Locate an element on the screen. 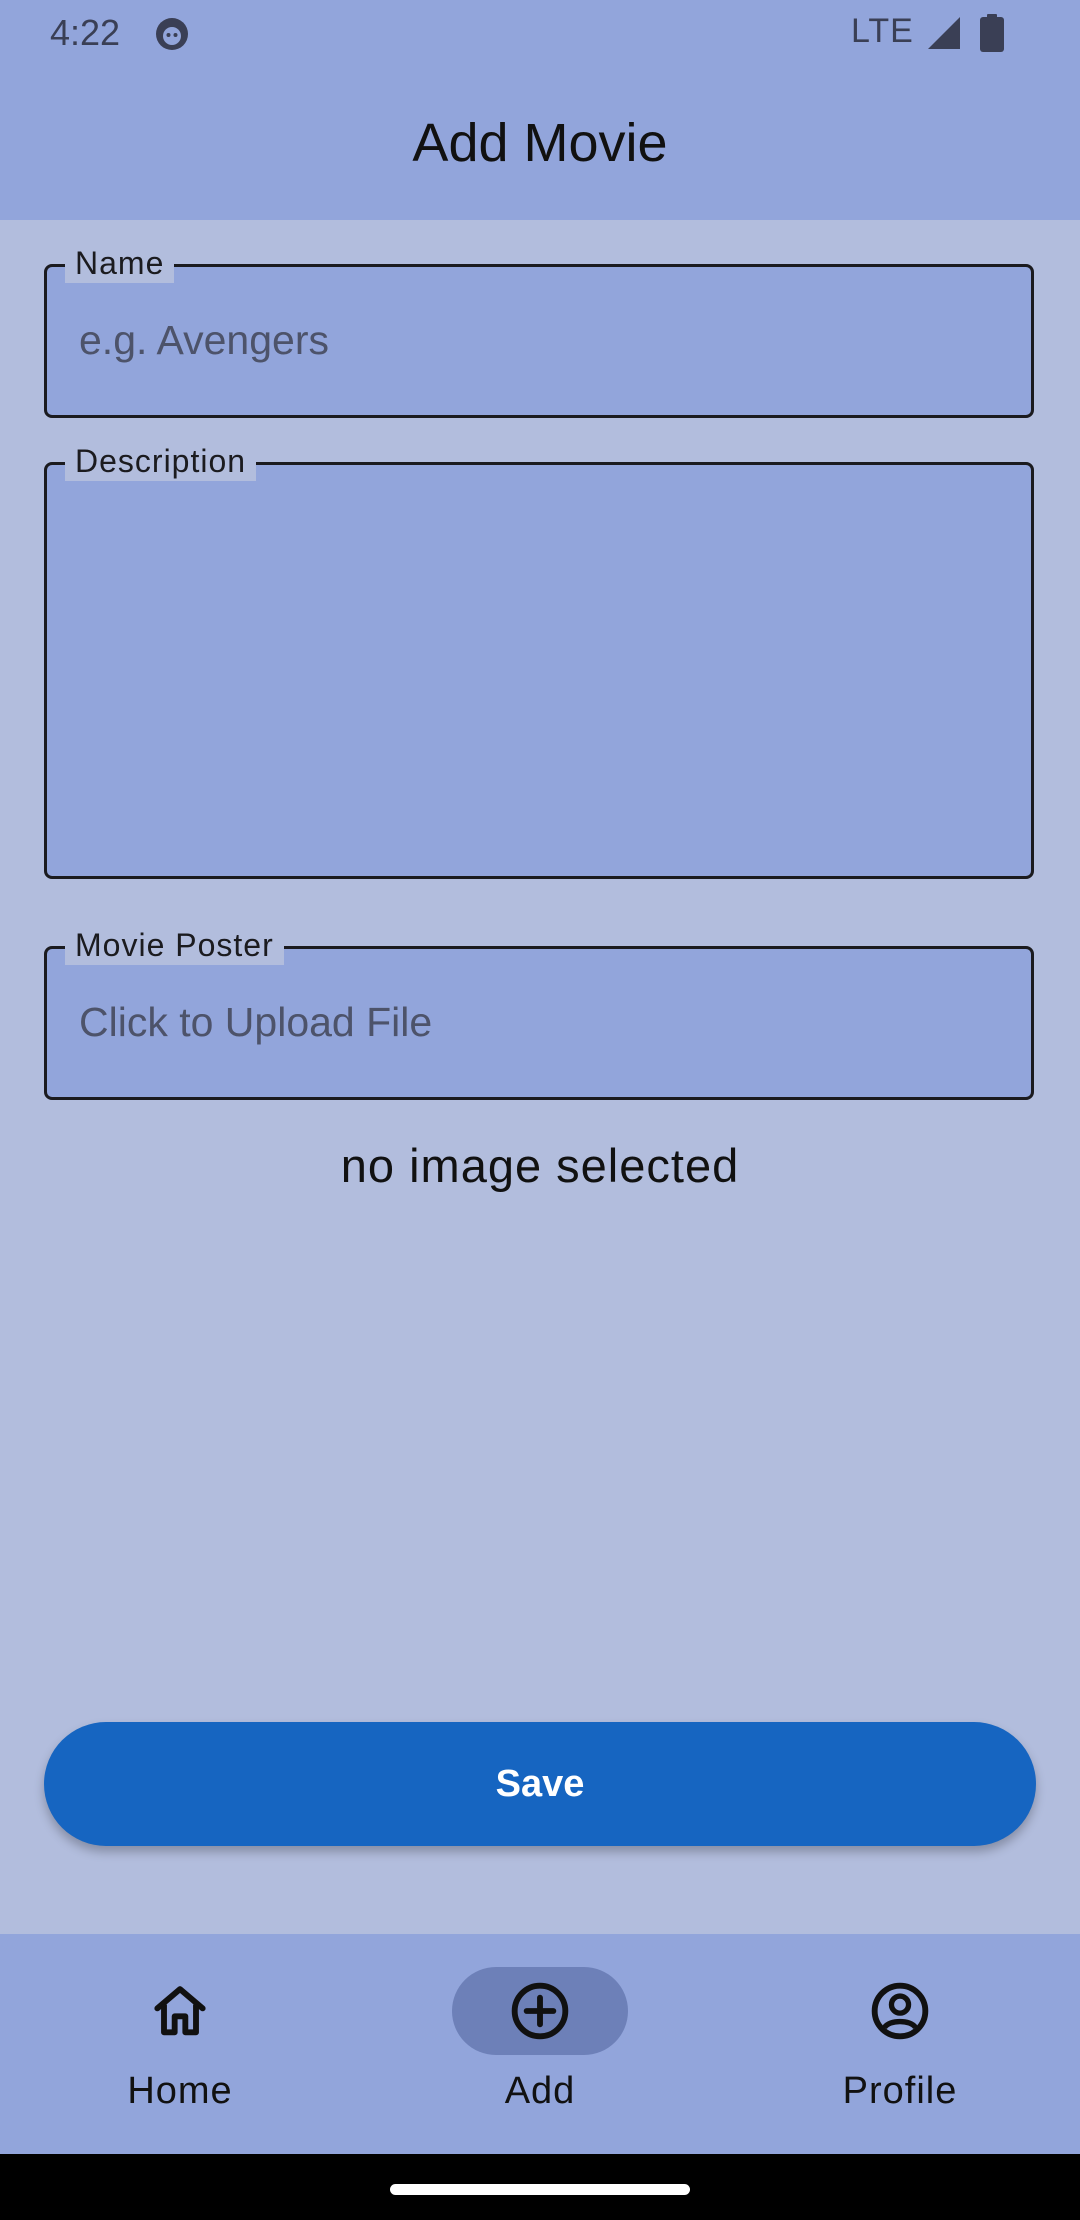 This screenshot has height=2220, width=1080. movie-poster-placeholder: Click to Upload File is located at coordinates (256, 1022).